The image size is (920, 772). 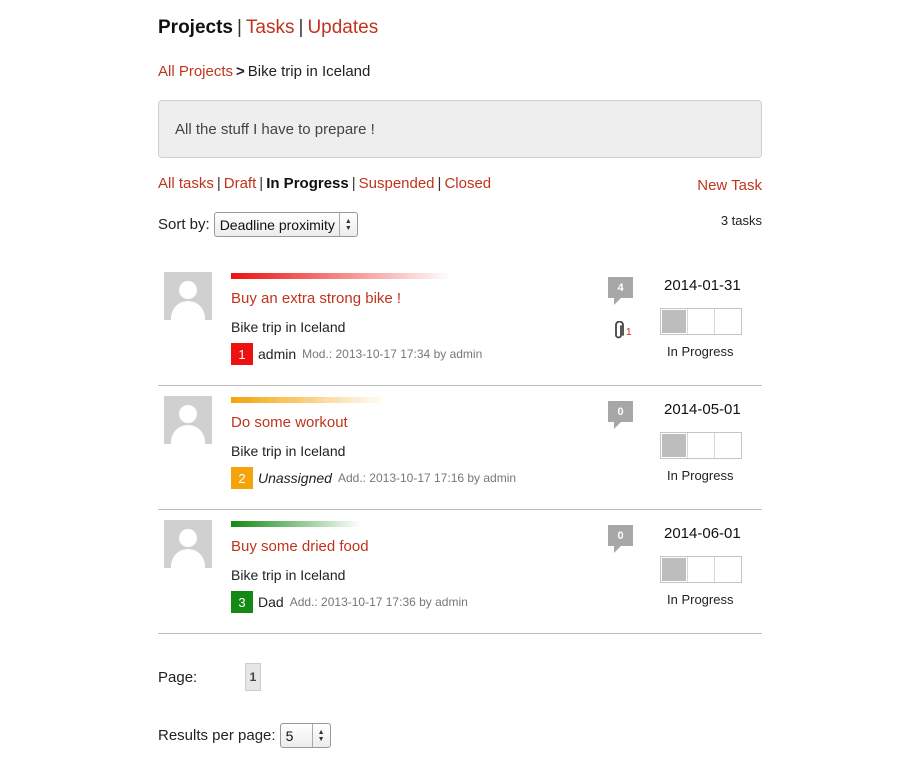 What do you see at coordinates (620, 291) in the screenshot?
I see `comment-count-bubble: 4` at bounding box center [620, 291].